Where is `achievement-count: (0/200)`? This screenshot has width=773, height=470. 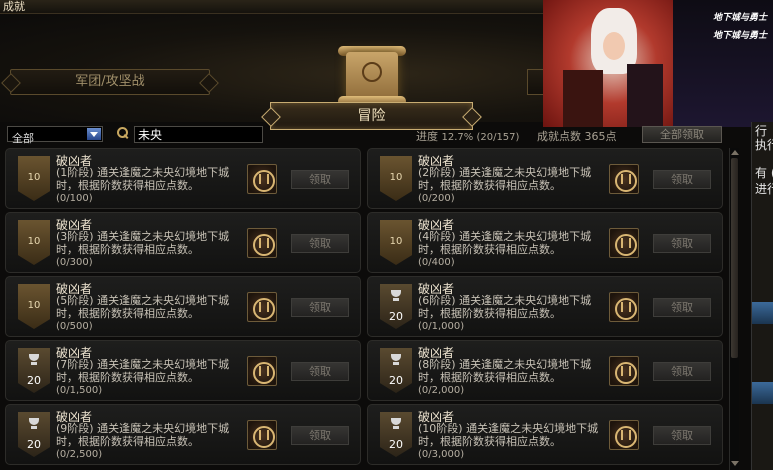
achievement-count: (0/200) is located at coordinates (436, 198).